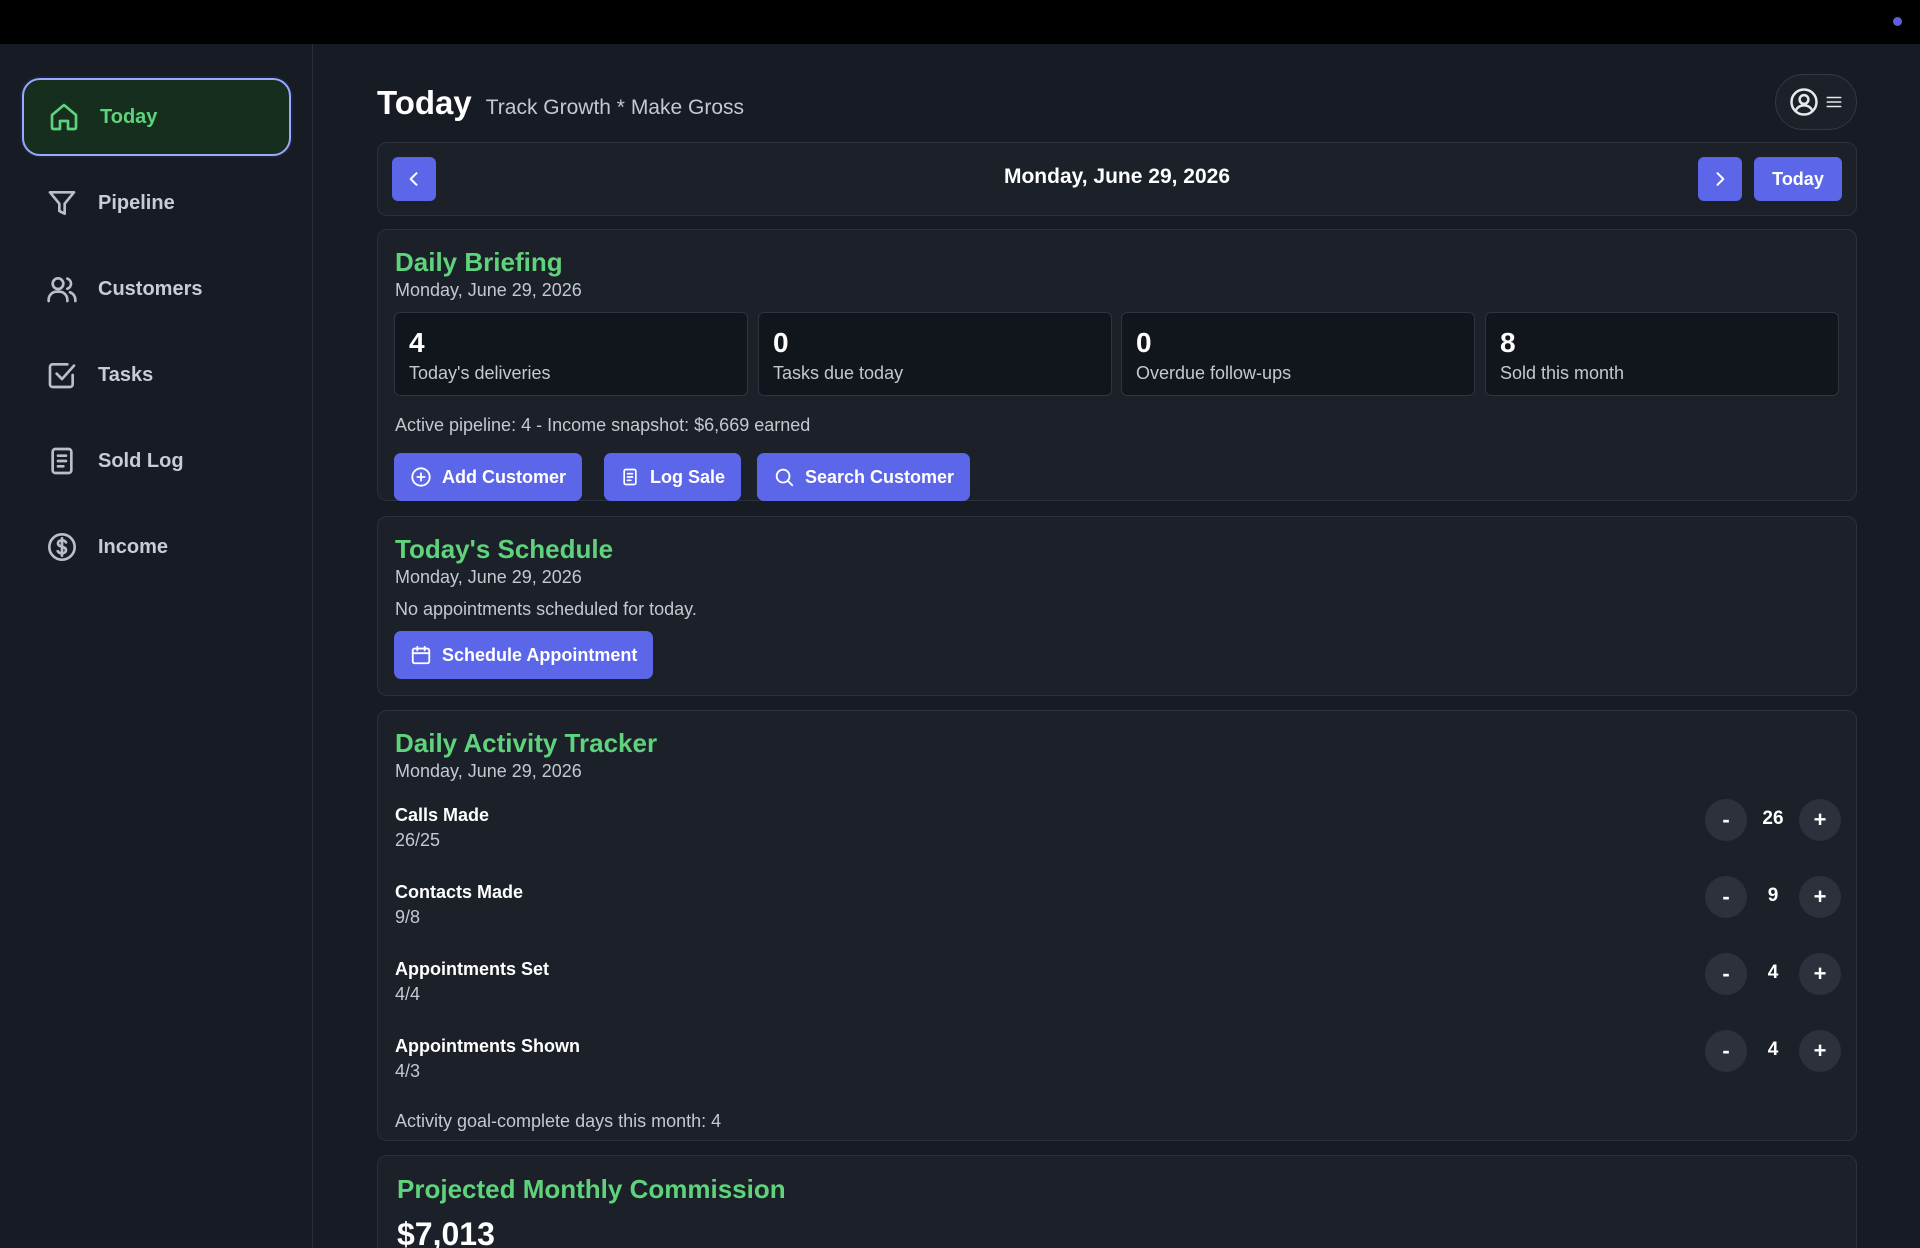  I want to click on calls-made-stepper: - 26 +, so click(1773, 821).